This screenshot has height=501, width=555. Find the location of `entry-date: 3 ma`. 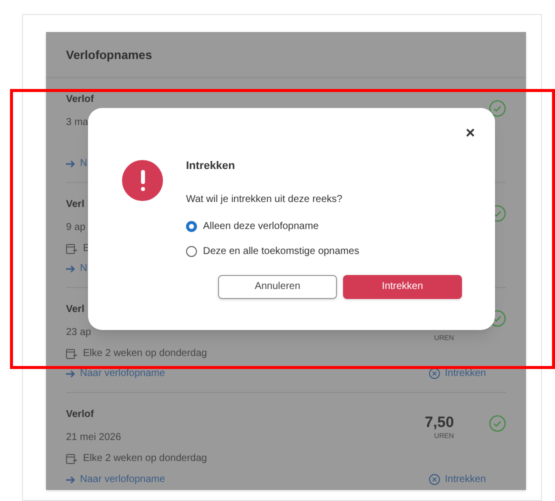

entry-date: 3 ma is located at coordinates (77, 123).